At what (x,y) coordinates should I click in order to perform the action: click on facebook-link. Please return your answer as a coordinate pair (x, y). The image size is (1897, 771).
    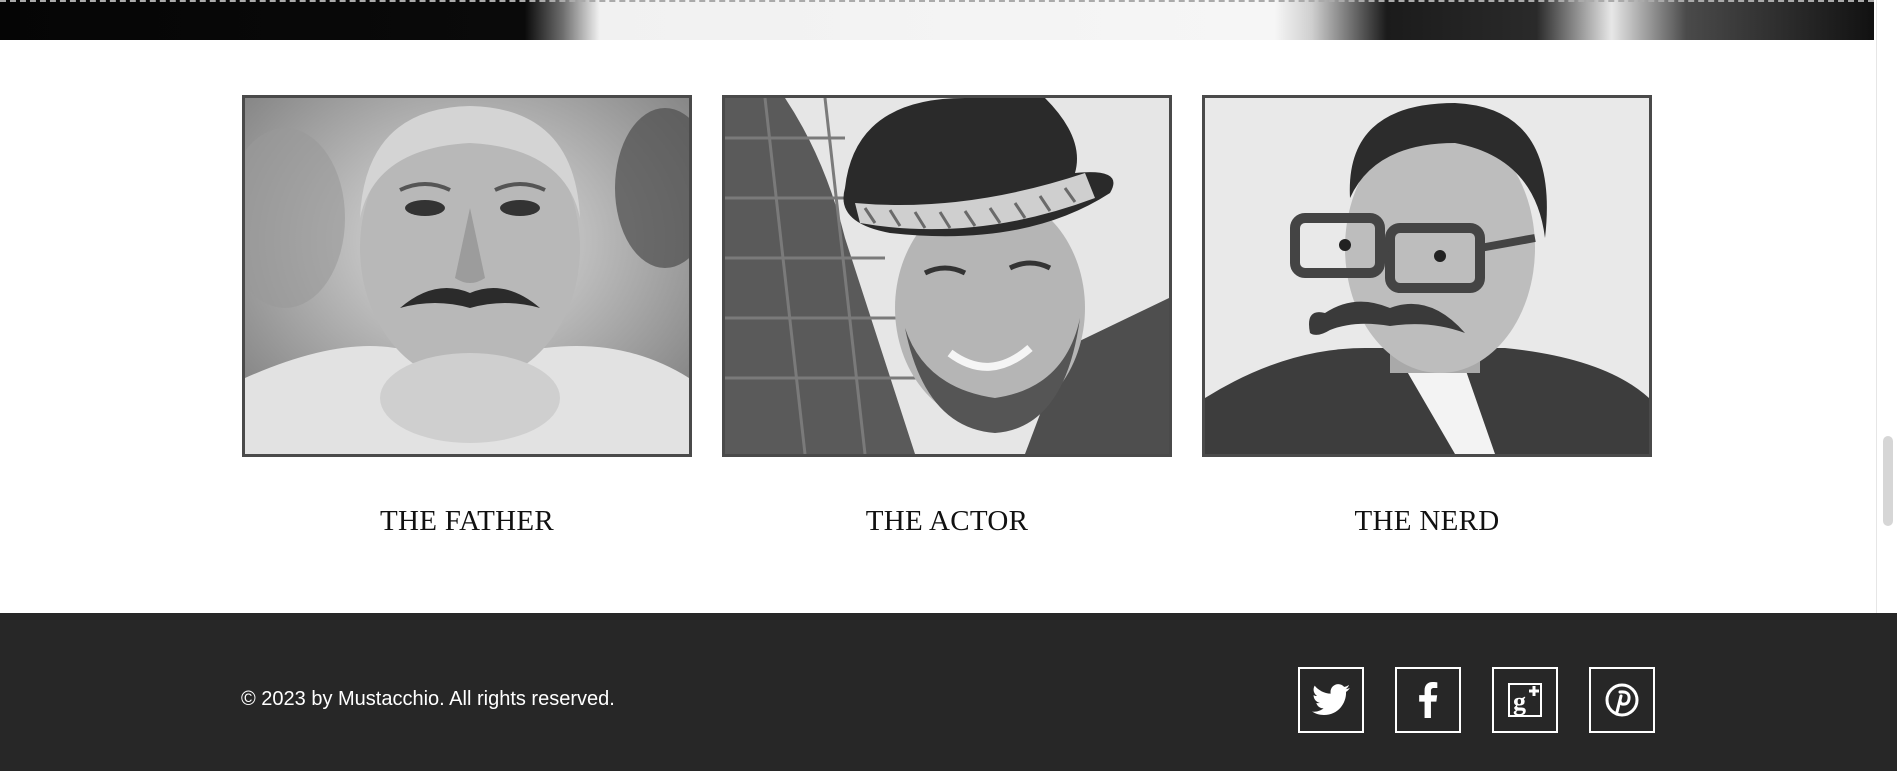
    Looking at the image, I should click on (1428, 700).